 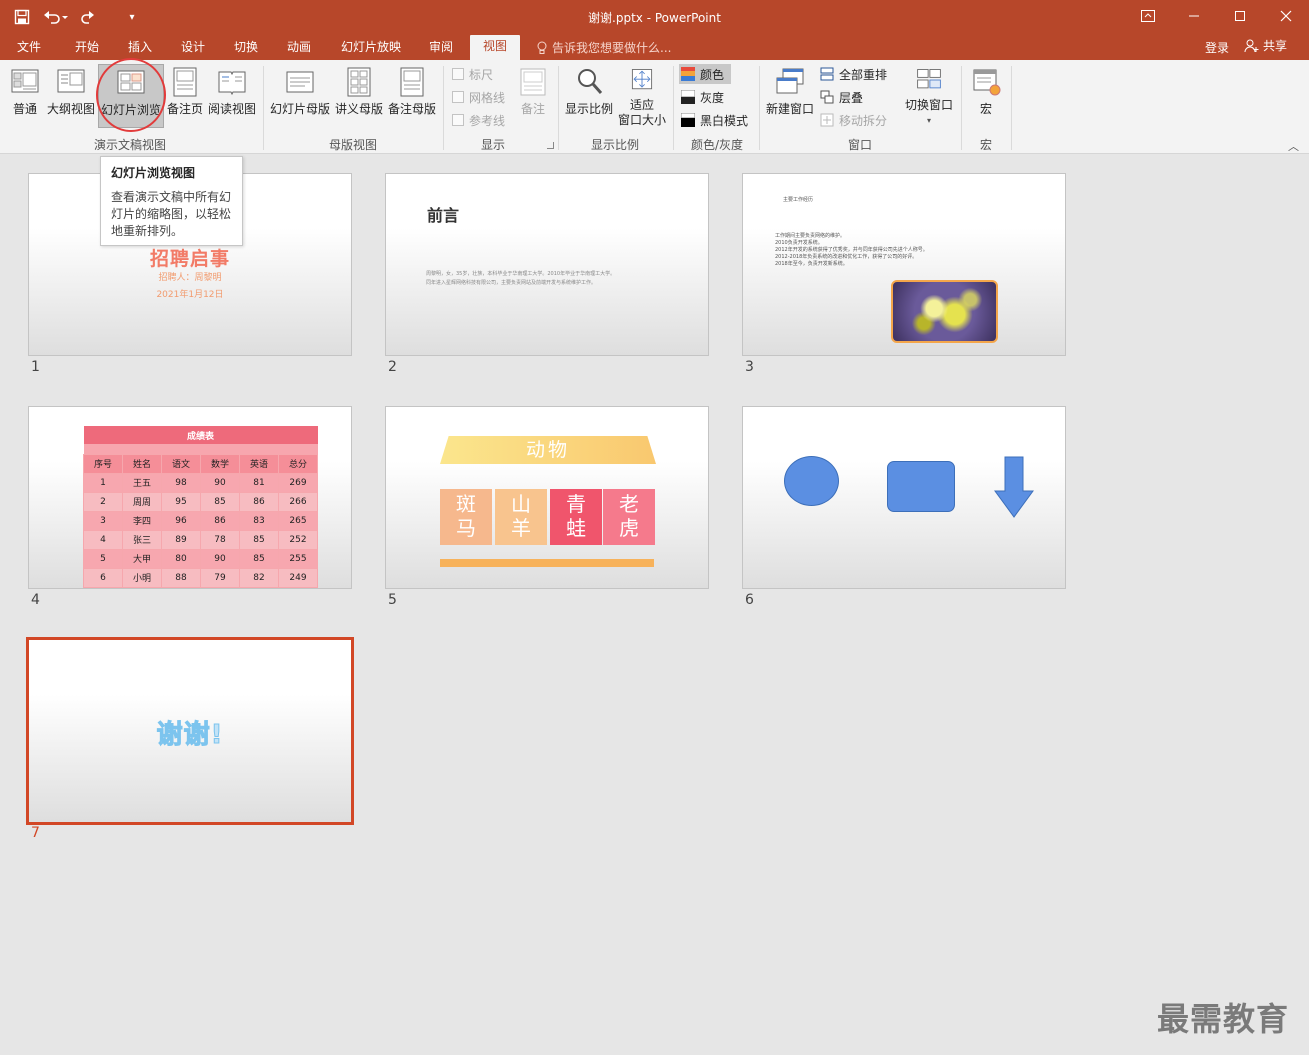 I want to click on sign-in-link: 登录, so click(x=1217, y=47).